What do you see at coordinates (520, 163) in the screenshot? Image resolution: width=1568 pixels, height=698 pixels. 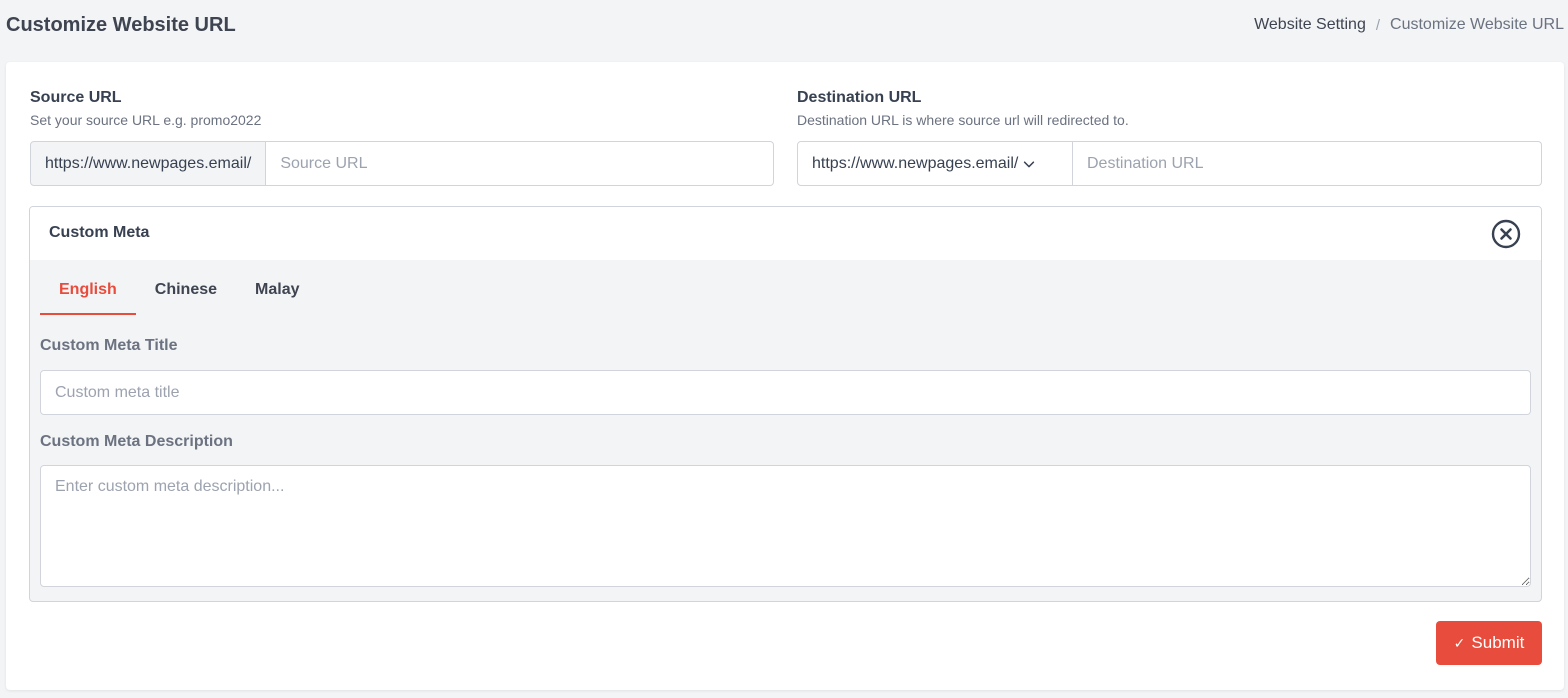 I see `source-url-input` at bounding box center [520, 163].